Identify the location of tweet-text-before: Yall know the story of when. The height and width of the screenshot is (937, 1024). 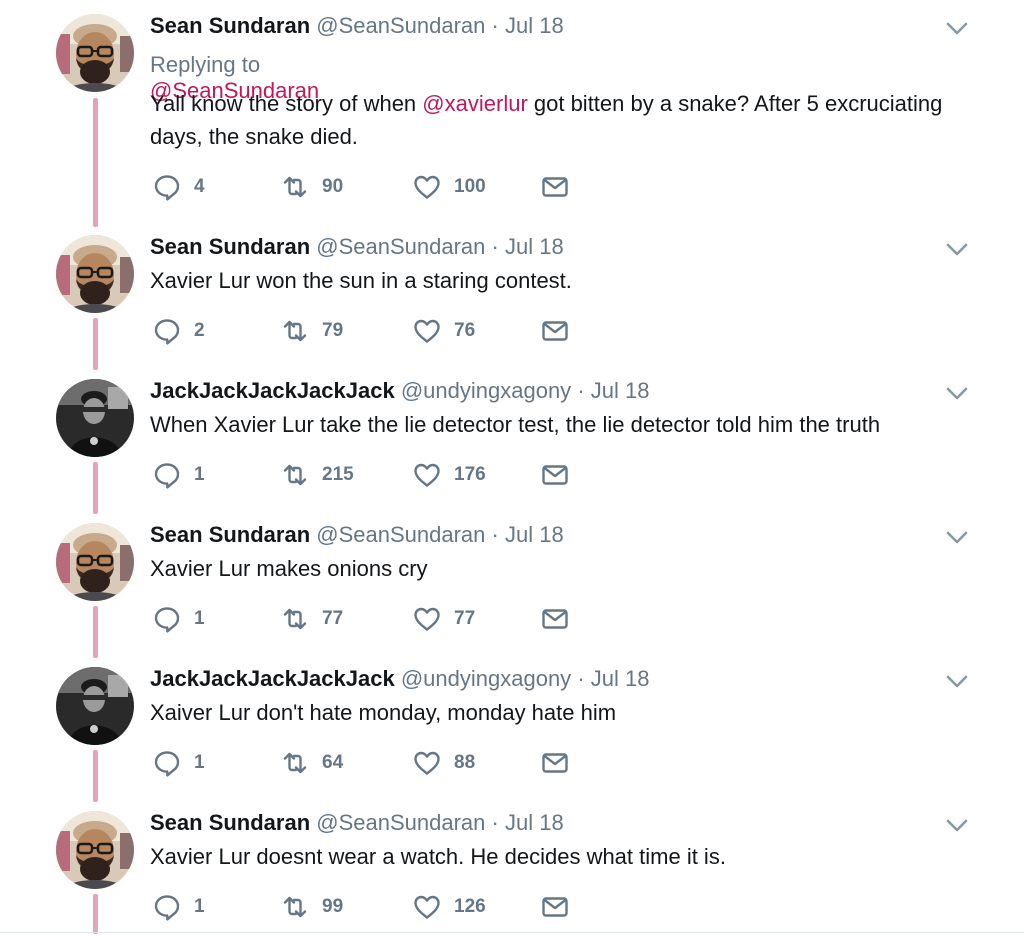
(286, 103).